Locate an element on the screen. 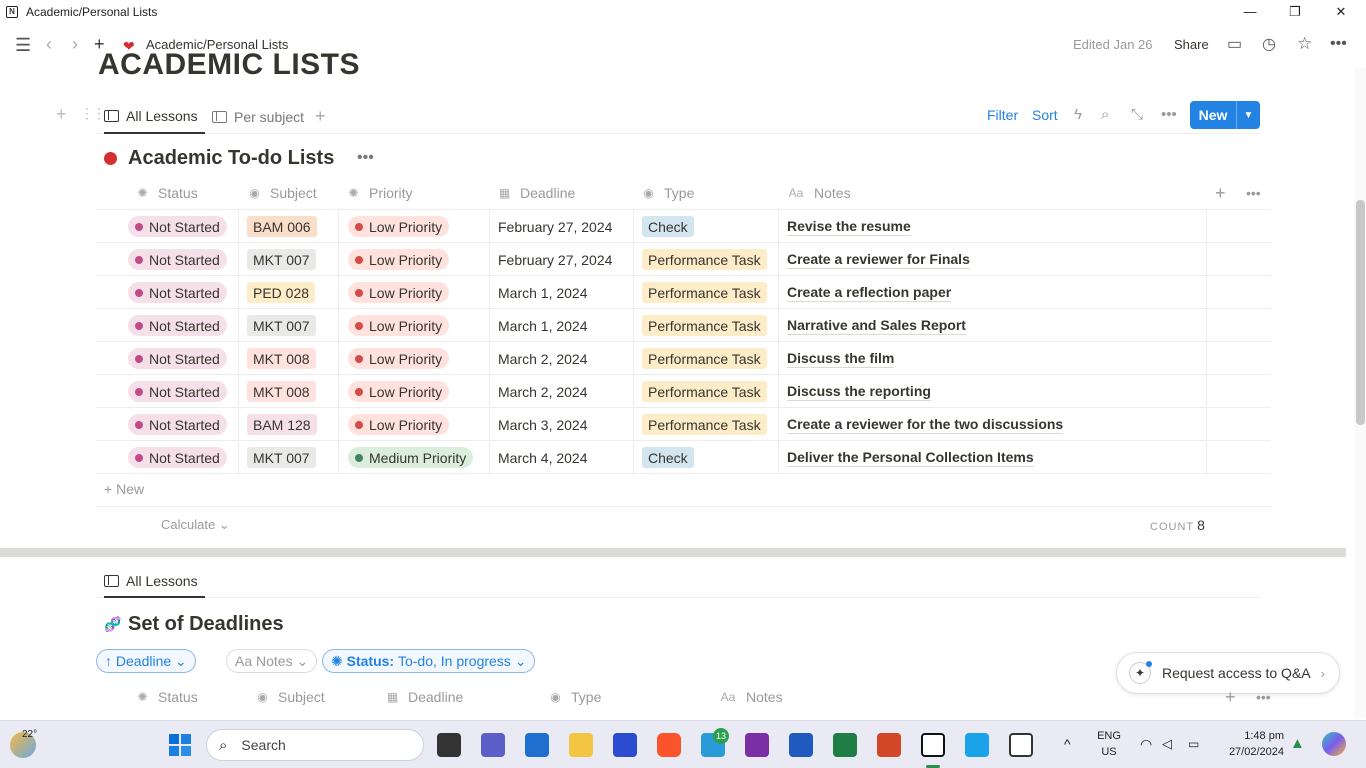 Image resolution: width=1366 pixels, height=768 pixels. column-deadline: ▦ Deadline is located at coordinates (424, 697).